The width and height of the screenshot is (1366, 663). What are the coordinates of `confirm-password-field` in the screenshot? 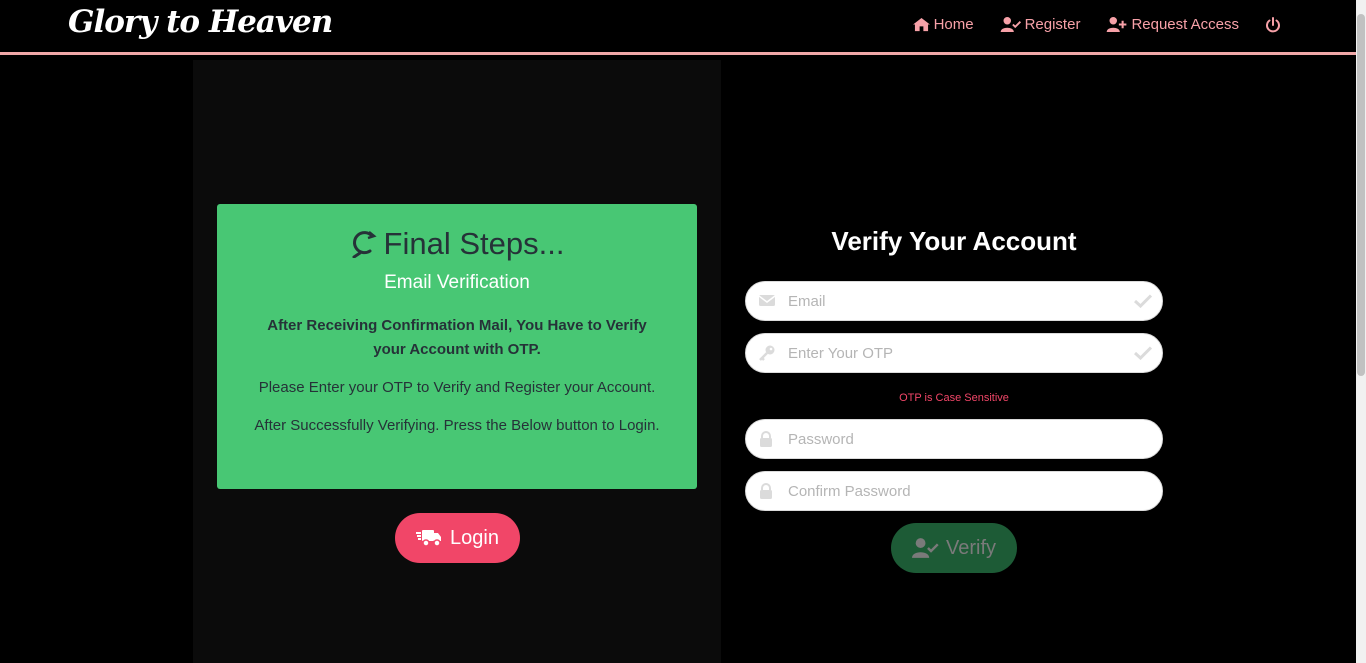 It's located at (954, 491).